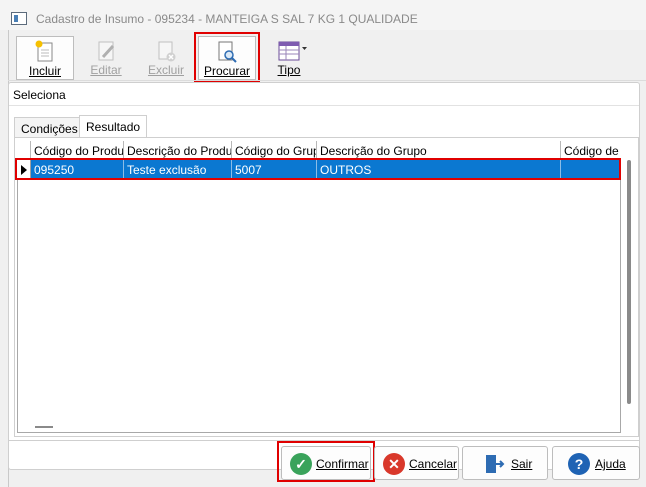 This screenshot has height=487, width=646. I want to click on indicator-column-header, so click(24, 150).